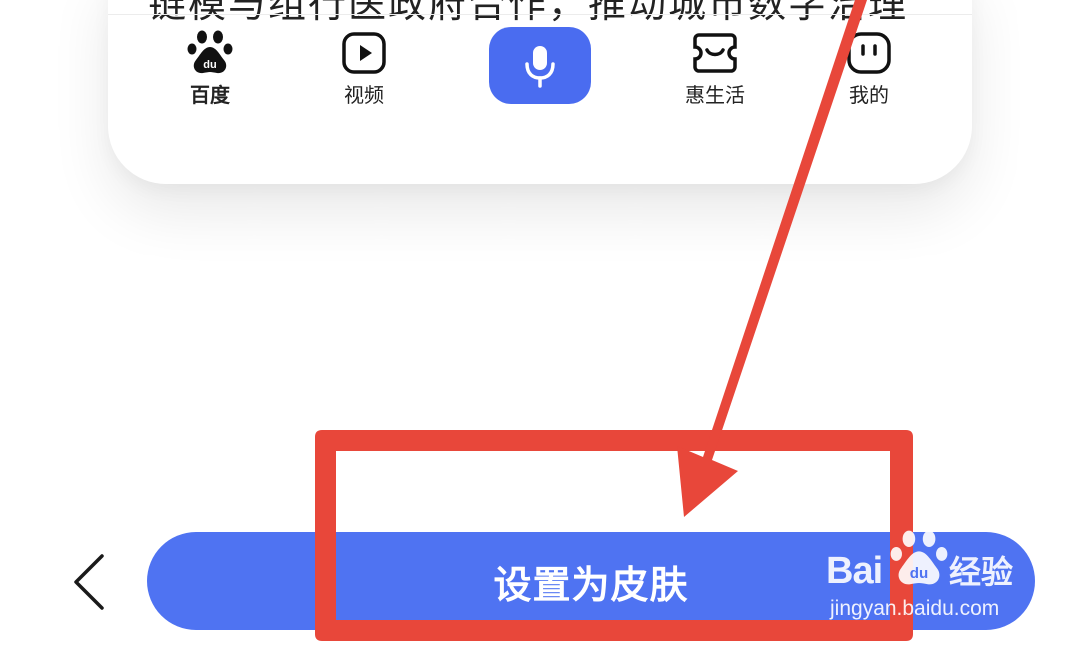 Image resolution: width=1080 pixels, height=645 pixels. Describe the element at coordinates (869, 53) in the screenshot. I see `face-icon` at that location.